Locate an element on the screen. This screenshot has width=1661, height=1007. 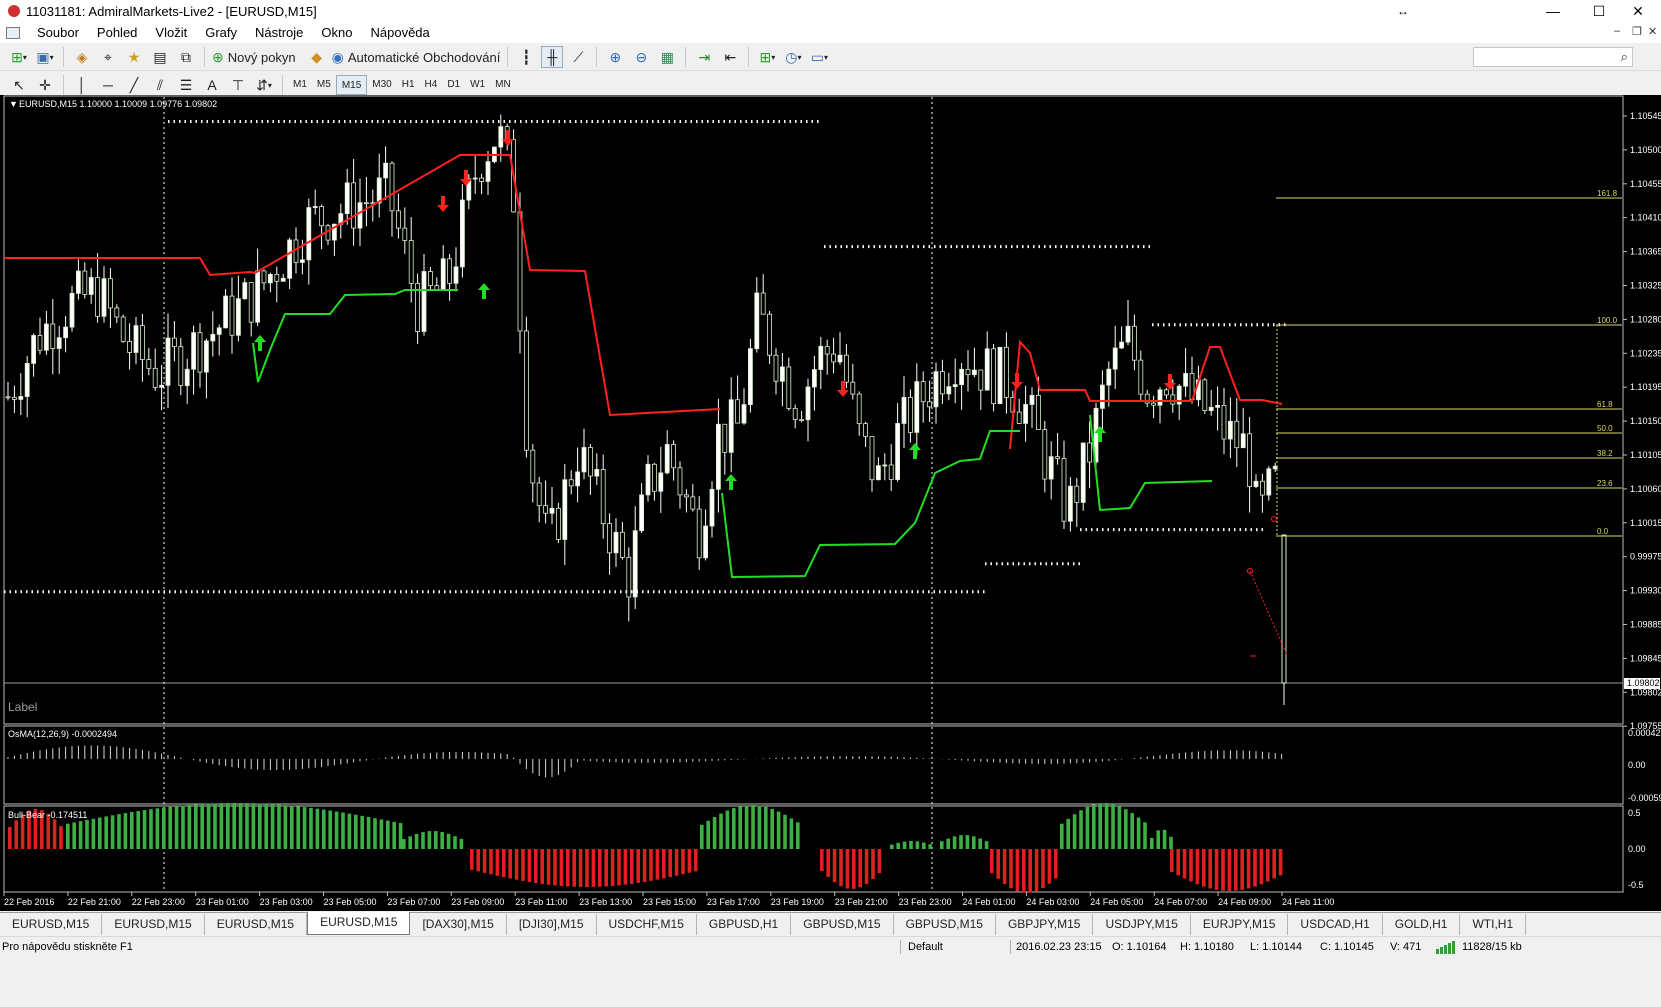
mdi-close-button: ✕ is located at coordinates (1652, 31).